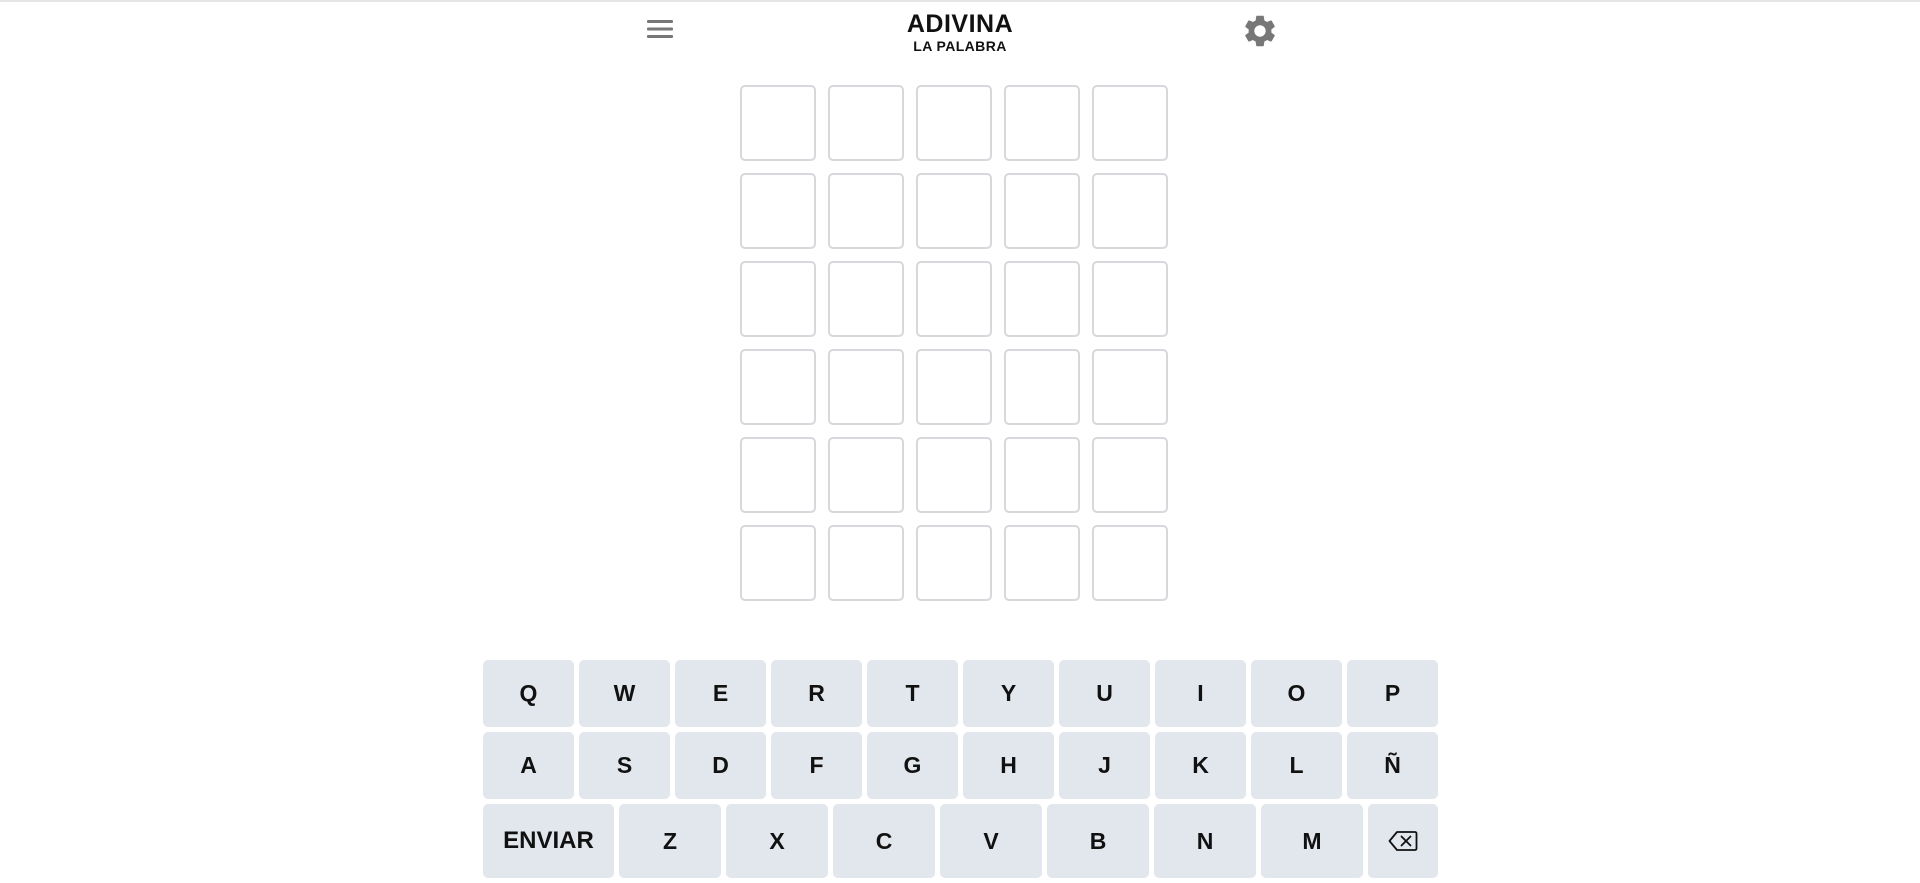  Describe the element at coordinates (777, 841) in the screenshot. I see `key-x: X` at that location.